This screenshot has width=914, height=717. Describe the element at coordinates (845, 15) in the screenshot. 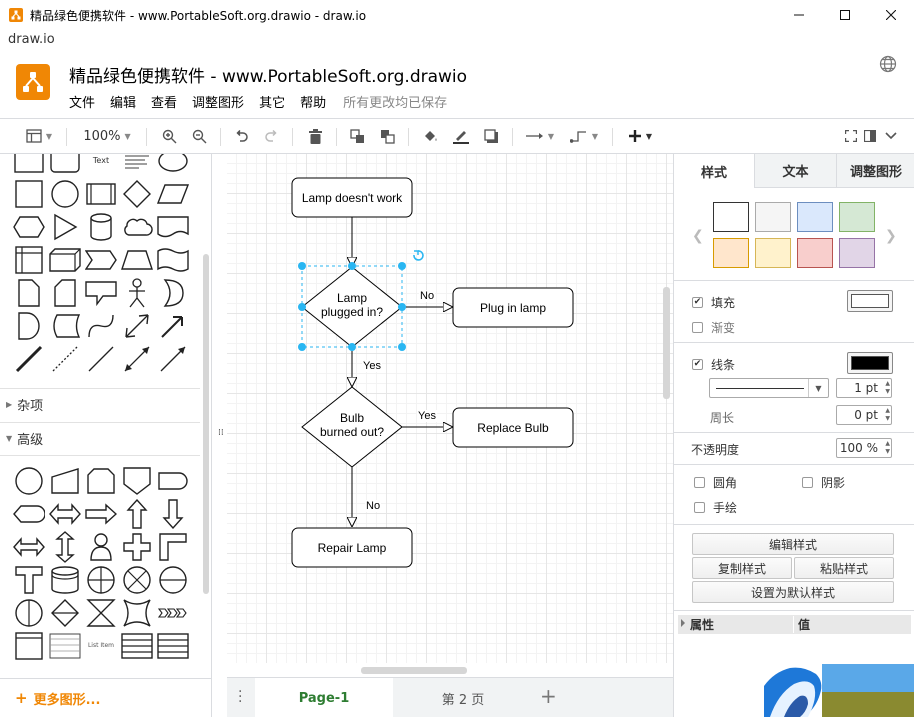

I see `maximize-icon` at that location.